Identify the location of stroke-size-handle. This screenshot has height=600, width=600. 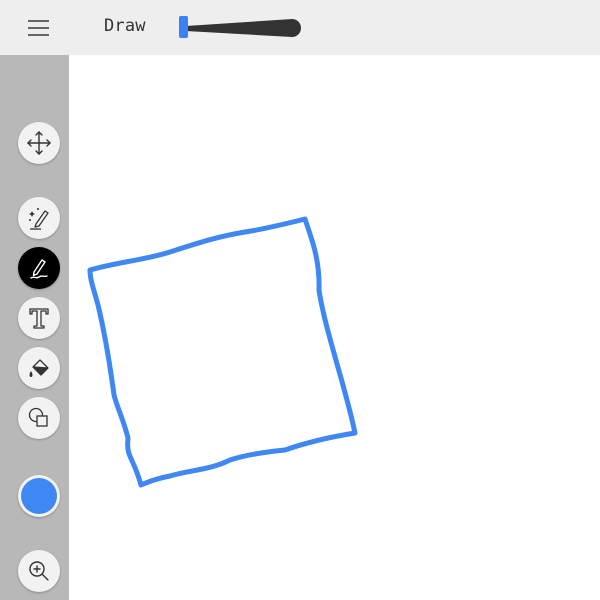
(183, 27).